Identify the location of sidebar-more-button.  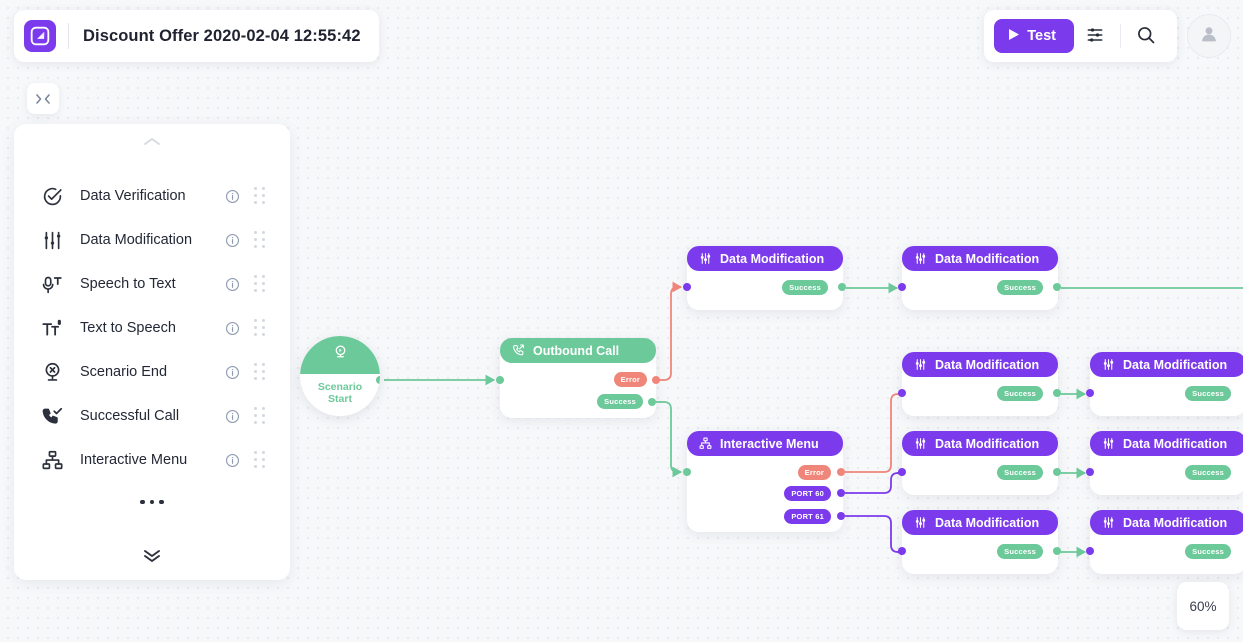
(152, 502).